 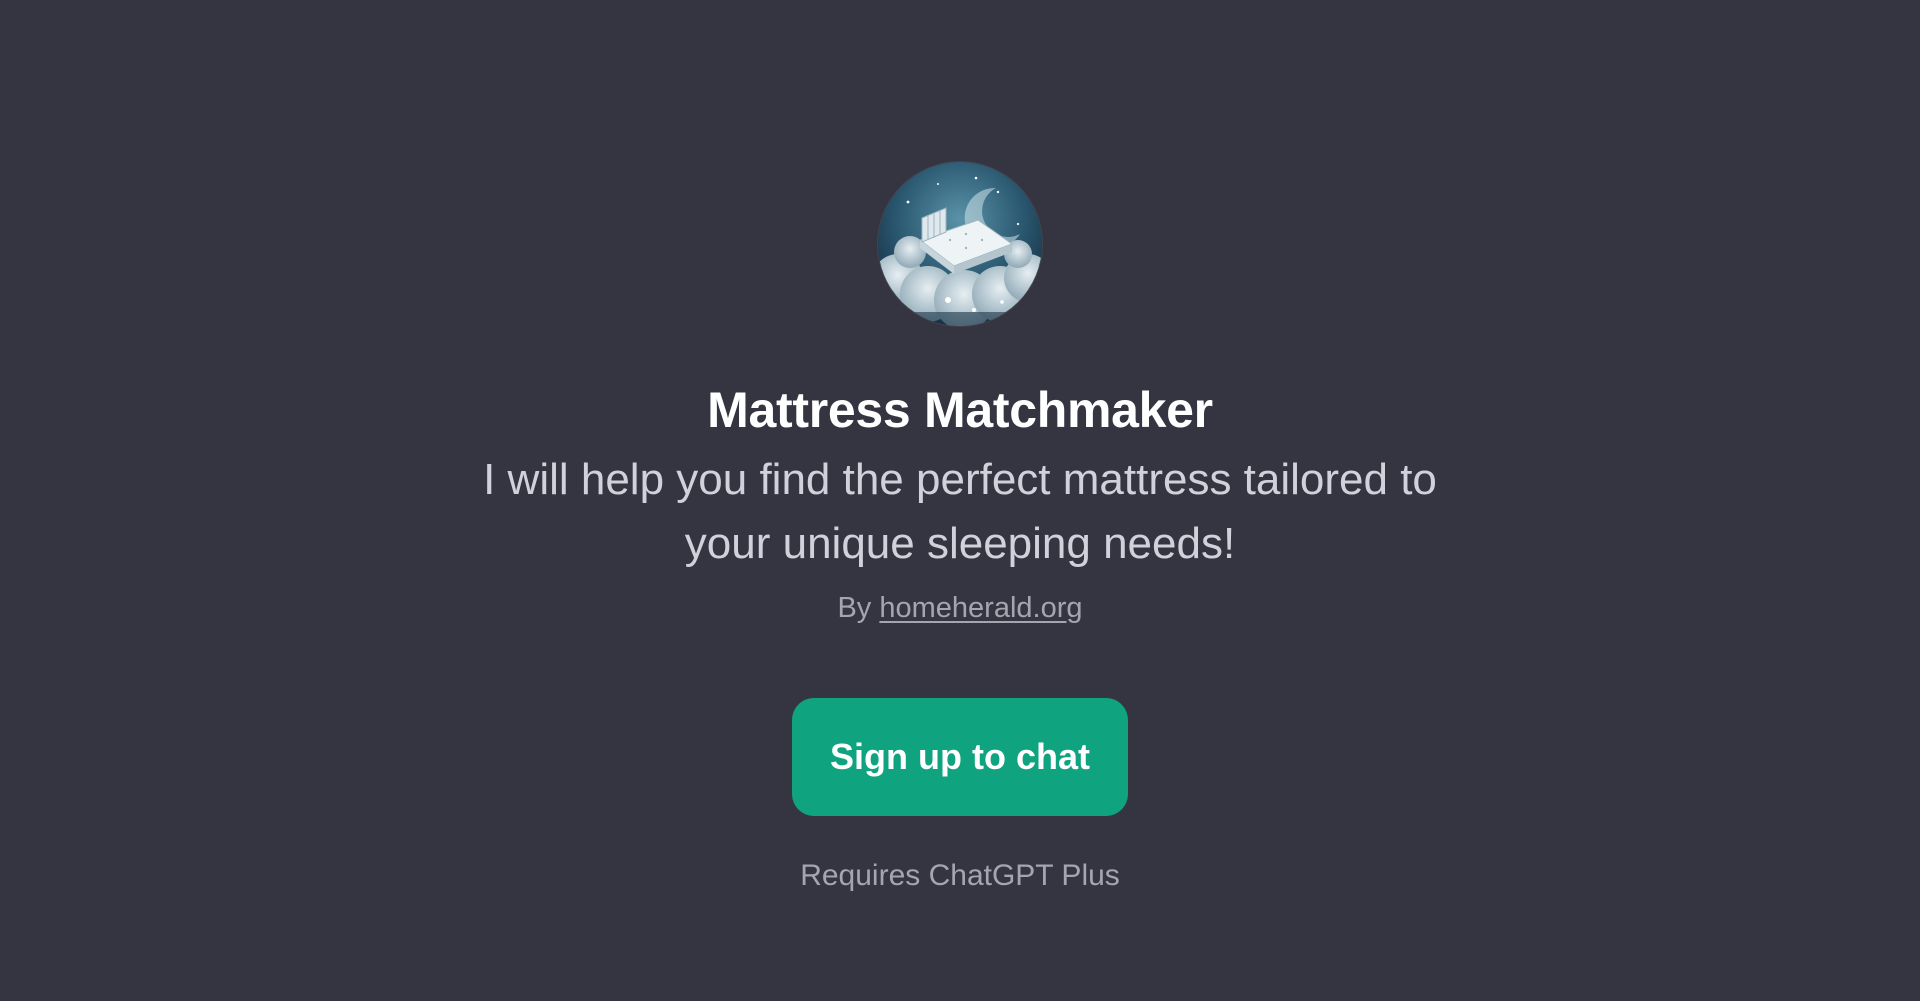 I want to click on gpt-avatar, so click(x=960, y=244).